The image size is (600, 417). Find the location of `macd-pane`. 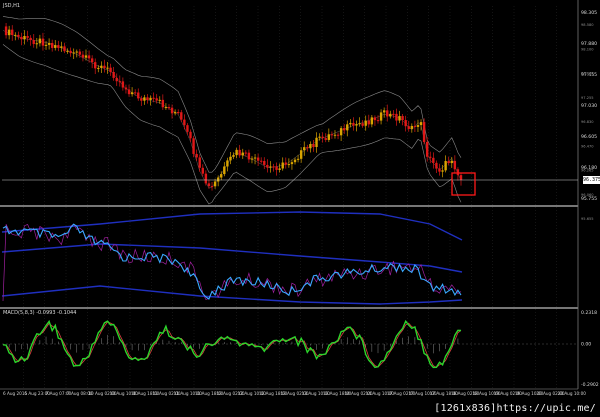

macd-pane is located at coordinates (290, 344).